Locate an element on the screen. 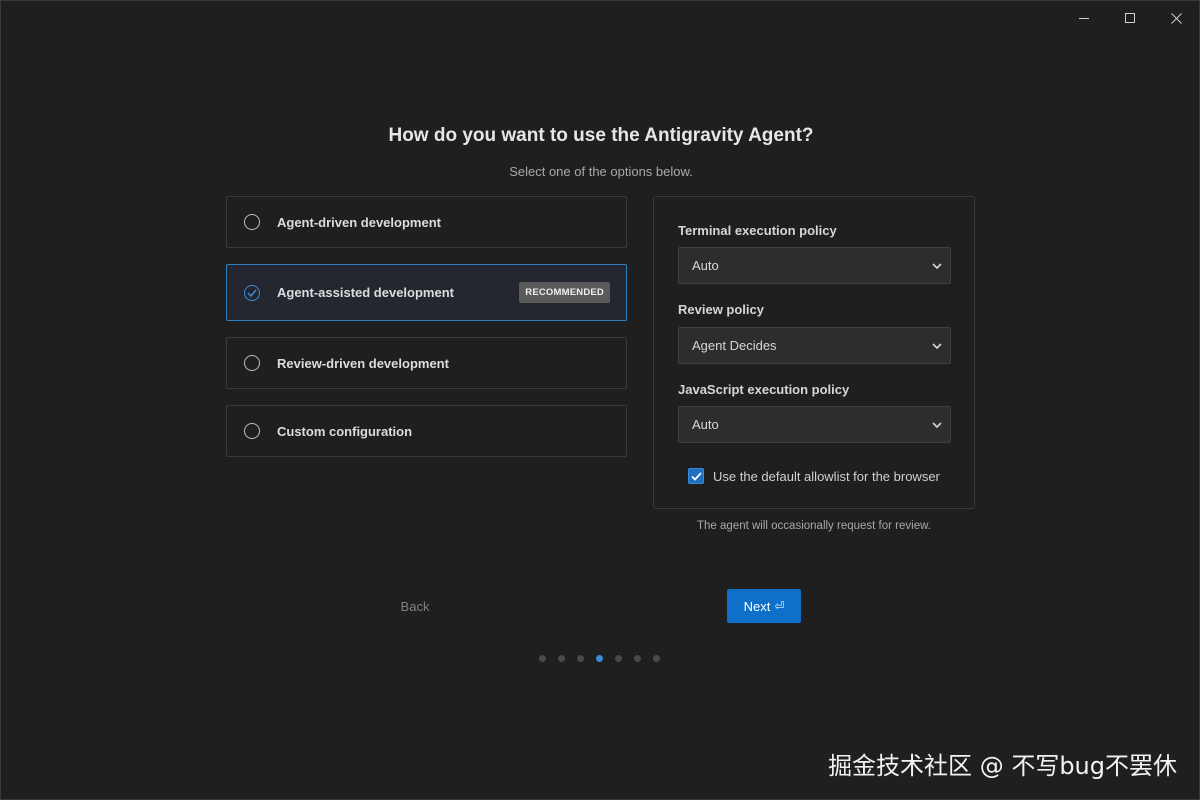  minimize-icon is located at coordinates (1083, 18).